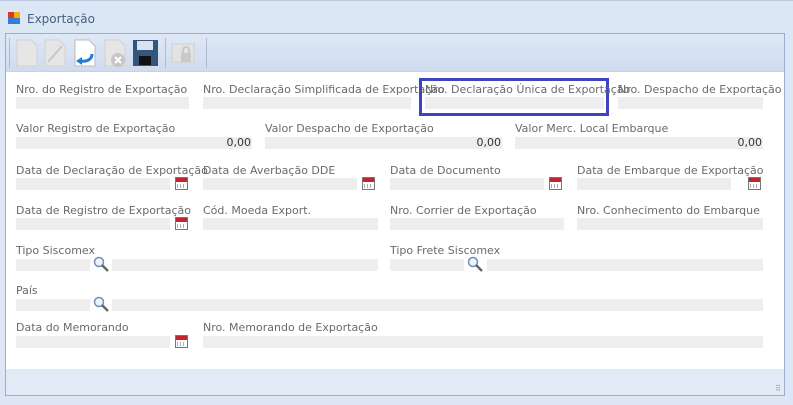 The image size is (793, 405). Describe the element at coordinates (528, 89) in the screenshot. I see `label-nro-decl-unica: Nro. Declaração Única de Exportação` at that location.